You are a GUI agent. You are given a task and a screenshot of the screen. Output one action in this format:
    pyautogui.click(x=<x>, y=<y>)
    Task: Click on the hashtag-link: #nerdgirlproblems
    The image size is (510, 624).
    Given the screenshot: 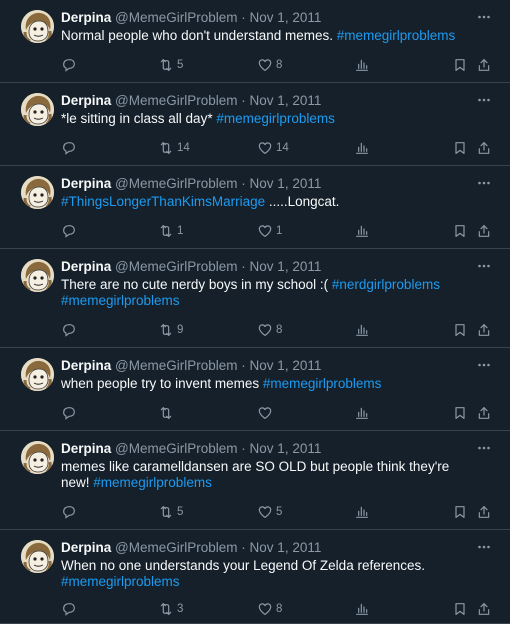 What is the action you would take?
    pyautogui.click(x=386, y=284)
    